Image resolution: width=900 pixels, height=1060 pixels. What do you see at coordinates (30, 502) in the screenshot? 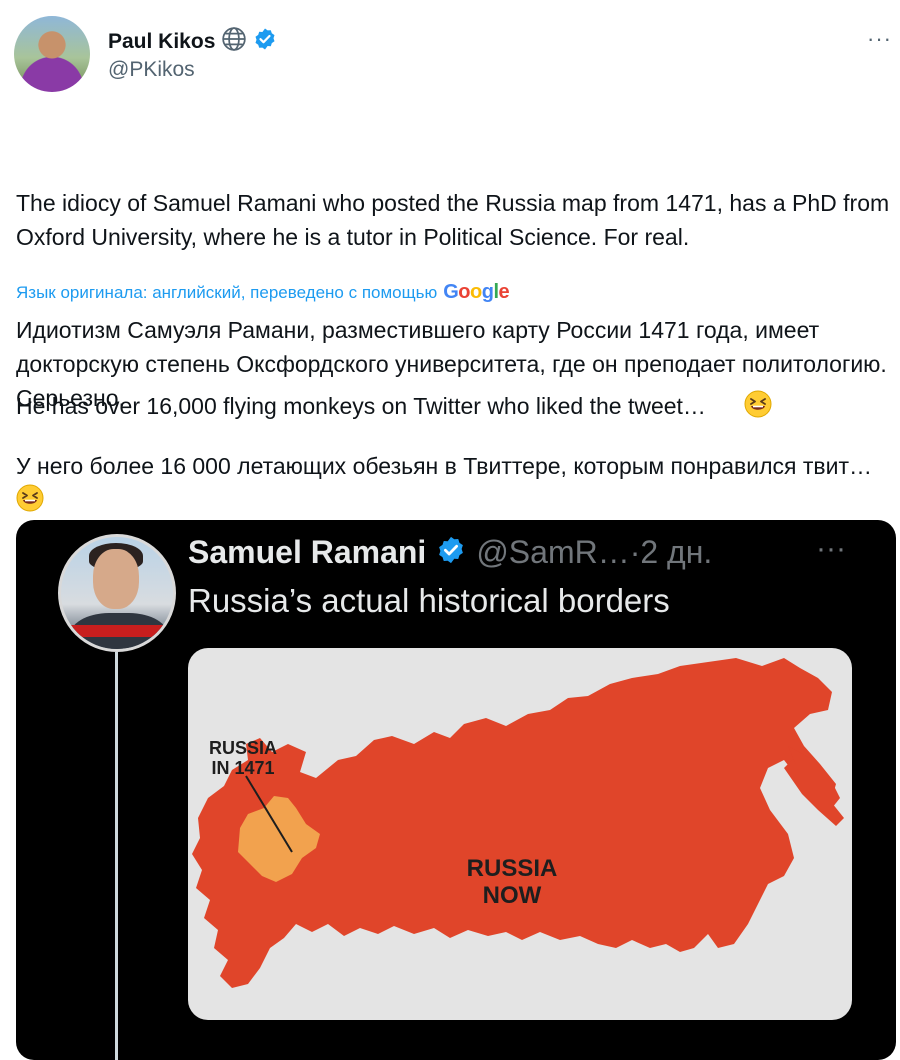
I see `laughing-emoji-icon` at bounding box center [30, 502].